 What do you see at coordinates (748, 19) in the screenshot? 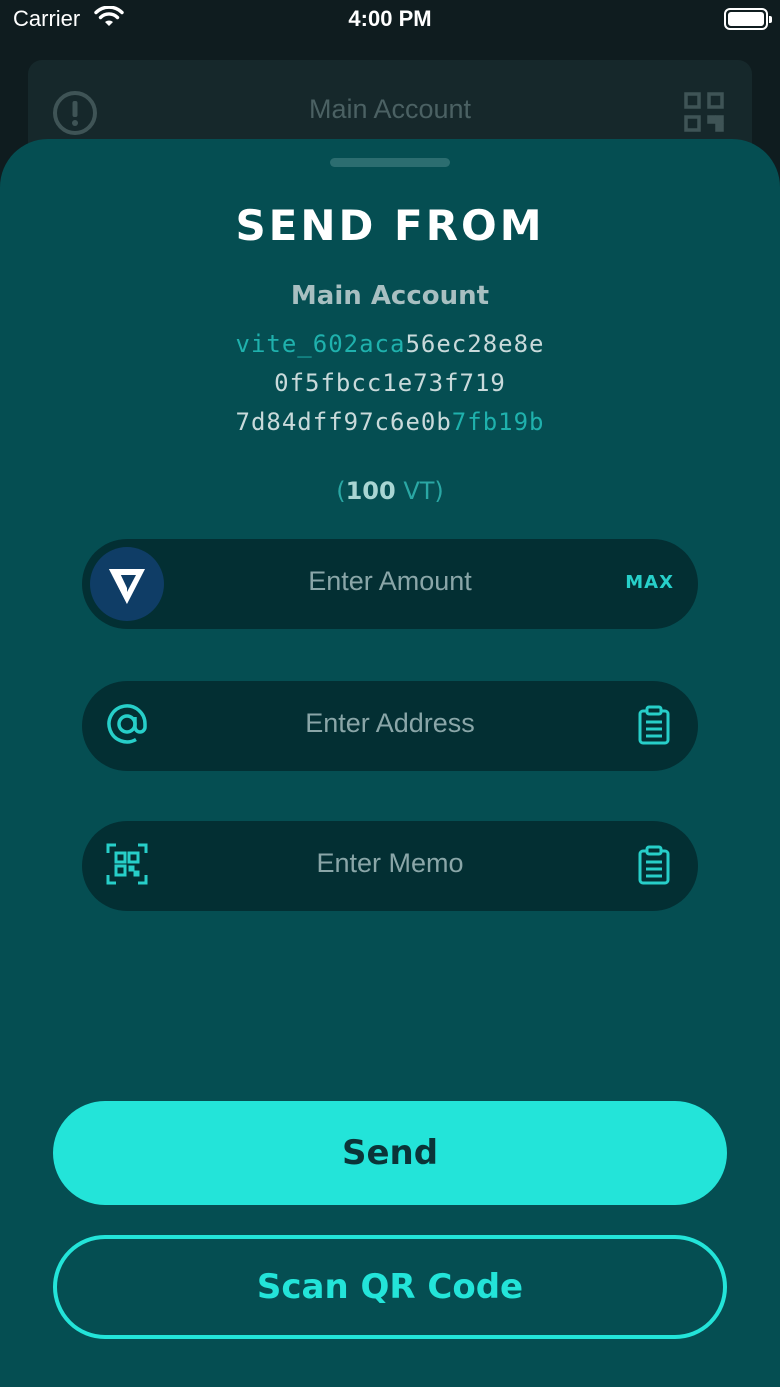
I see `battery-icon` at bounding box center [748, 19].